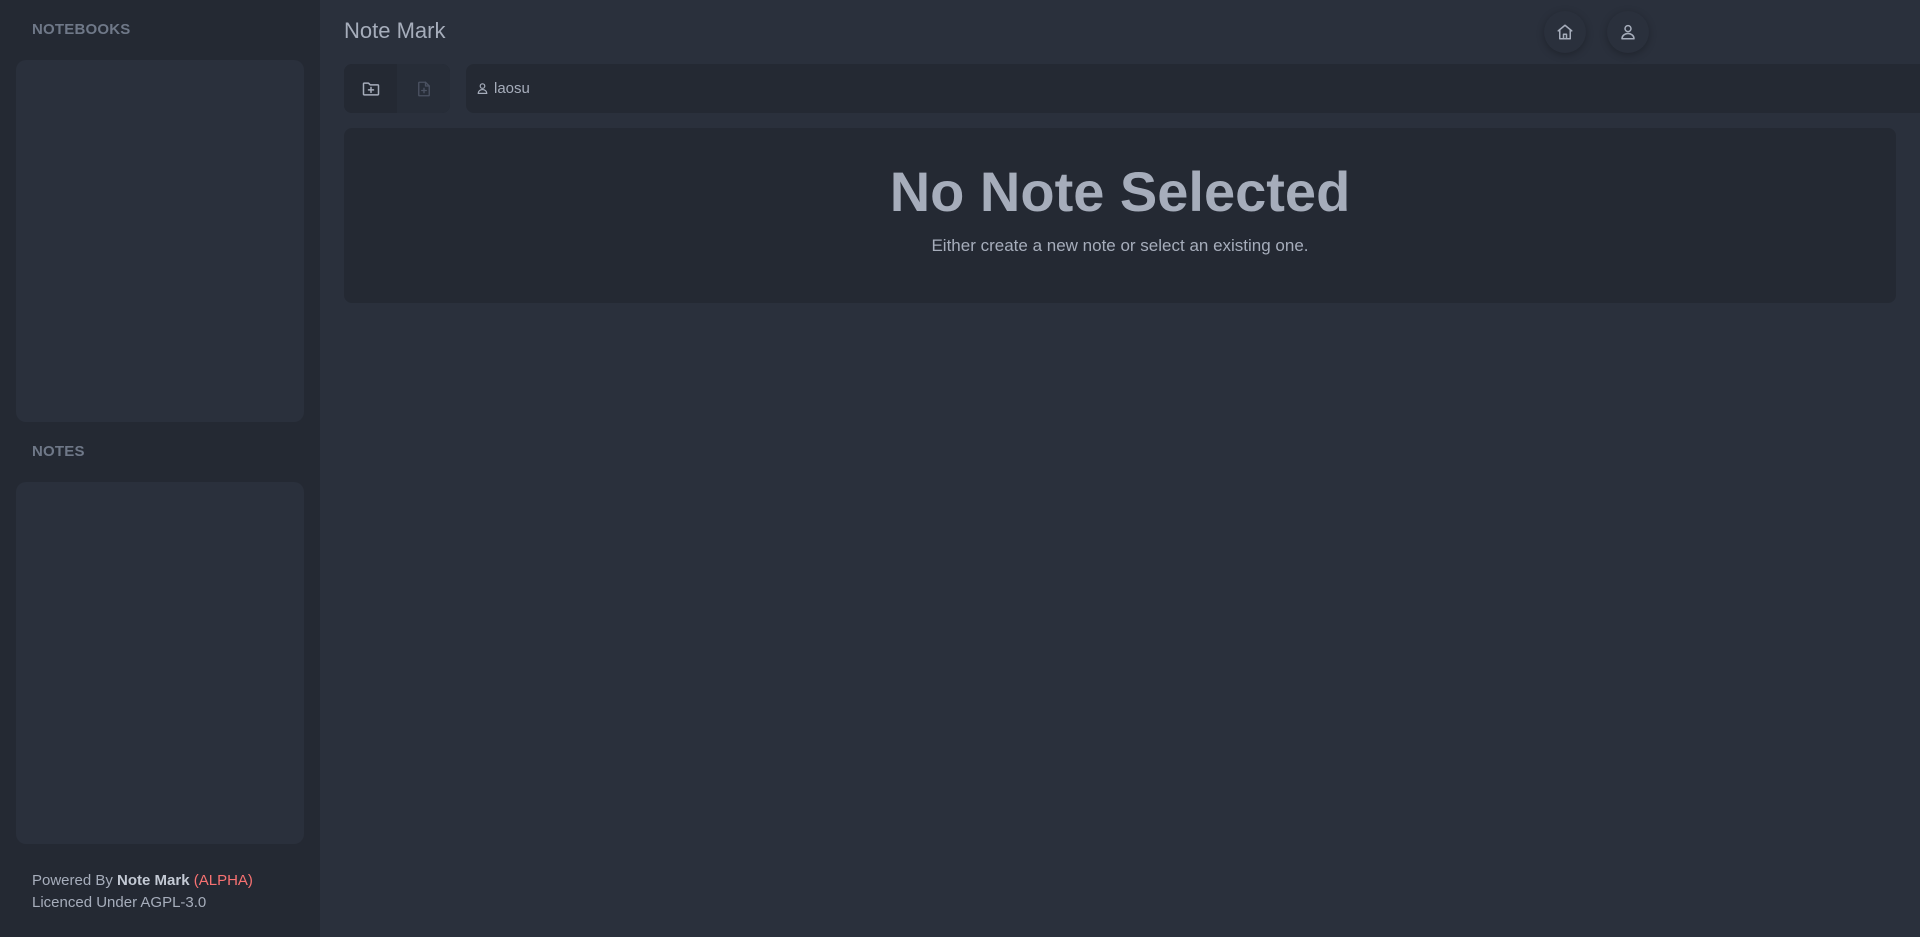 The height and width of the screenshot is (937, 1920). I want to click on notebooks-heading: NOTEBOOKS, so click(81, 29).